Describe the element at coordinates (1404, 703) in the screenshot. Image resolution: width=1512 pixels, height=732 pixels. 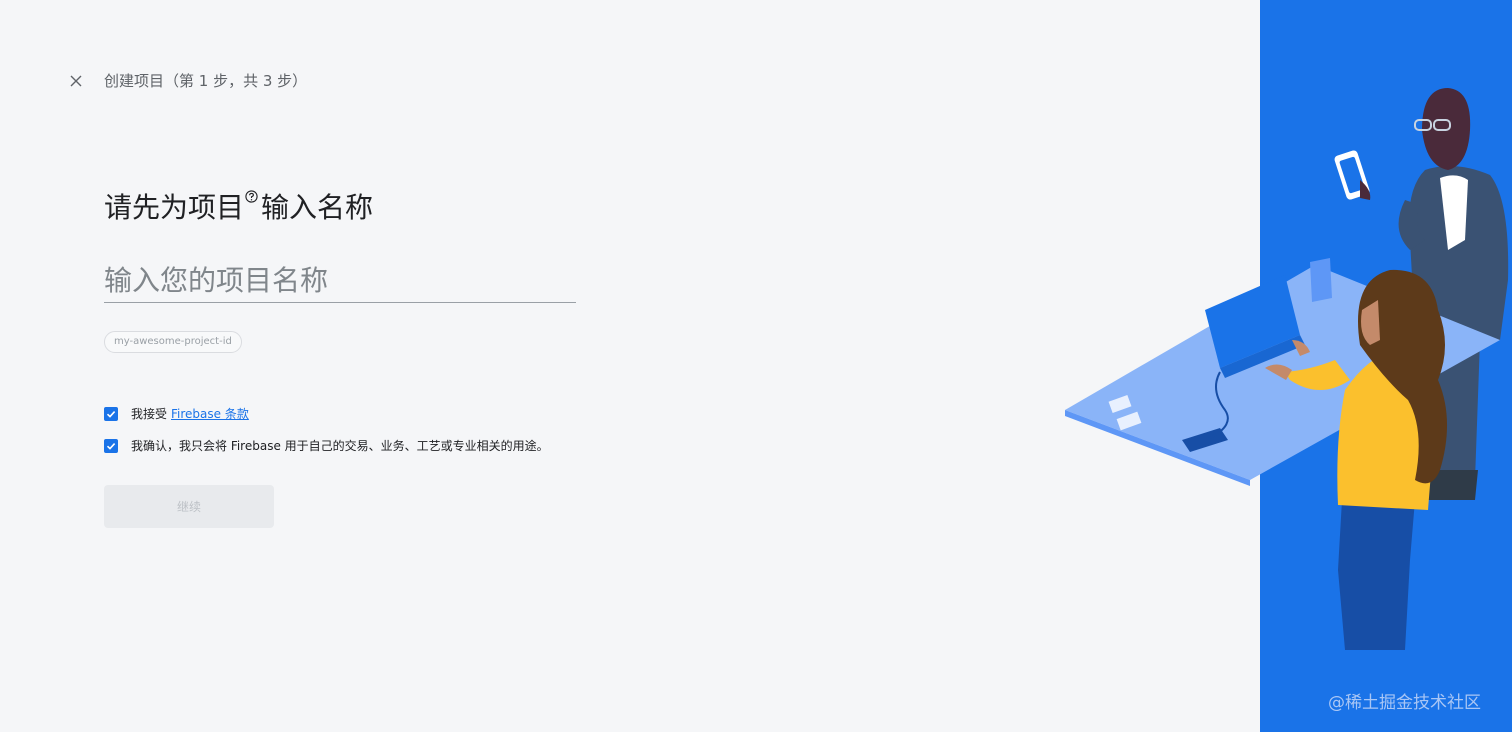
I see `watermark: @稀土掘金技术社区` at that location.